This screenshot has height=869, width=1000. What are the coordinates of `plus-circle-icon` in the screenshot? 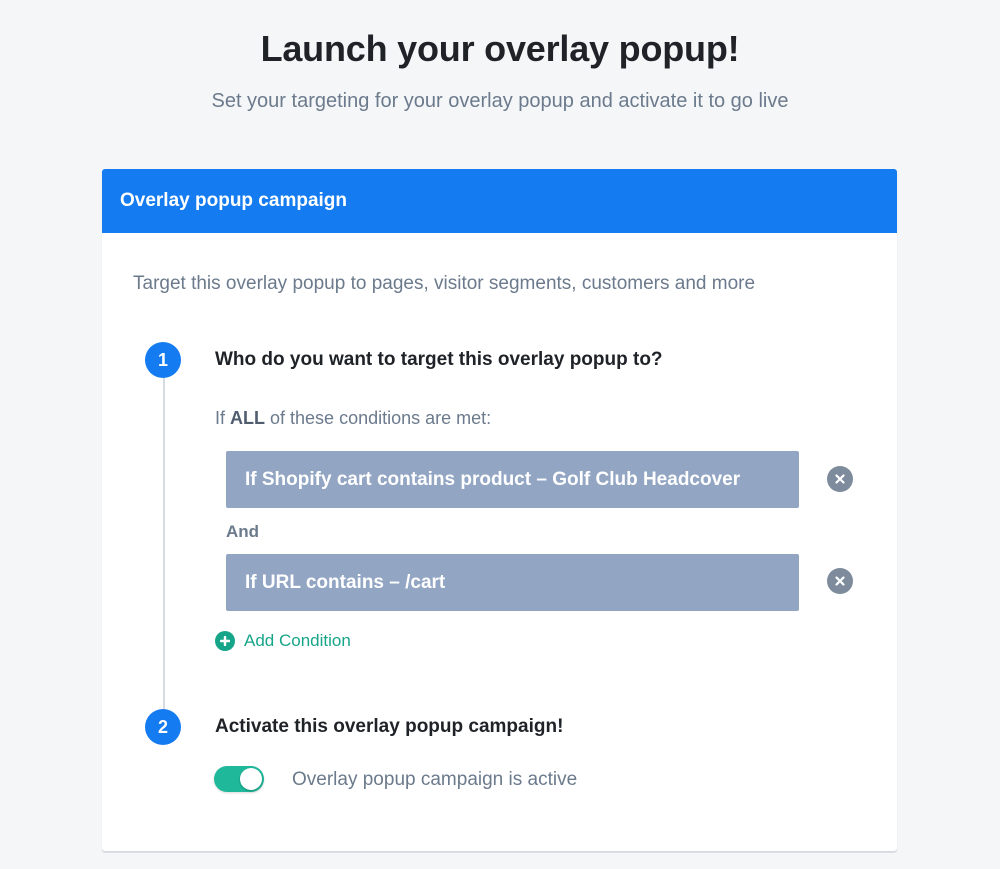 It's located at (225, 641).